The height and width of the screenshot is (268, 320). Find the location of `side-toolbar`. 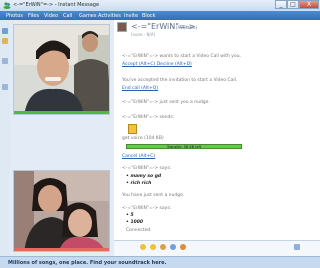

side-toolbar is located at coordinates (5, 138).